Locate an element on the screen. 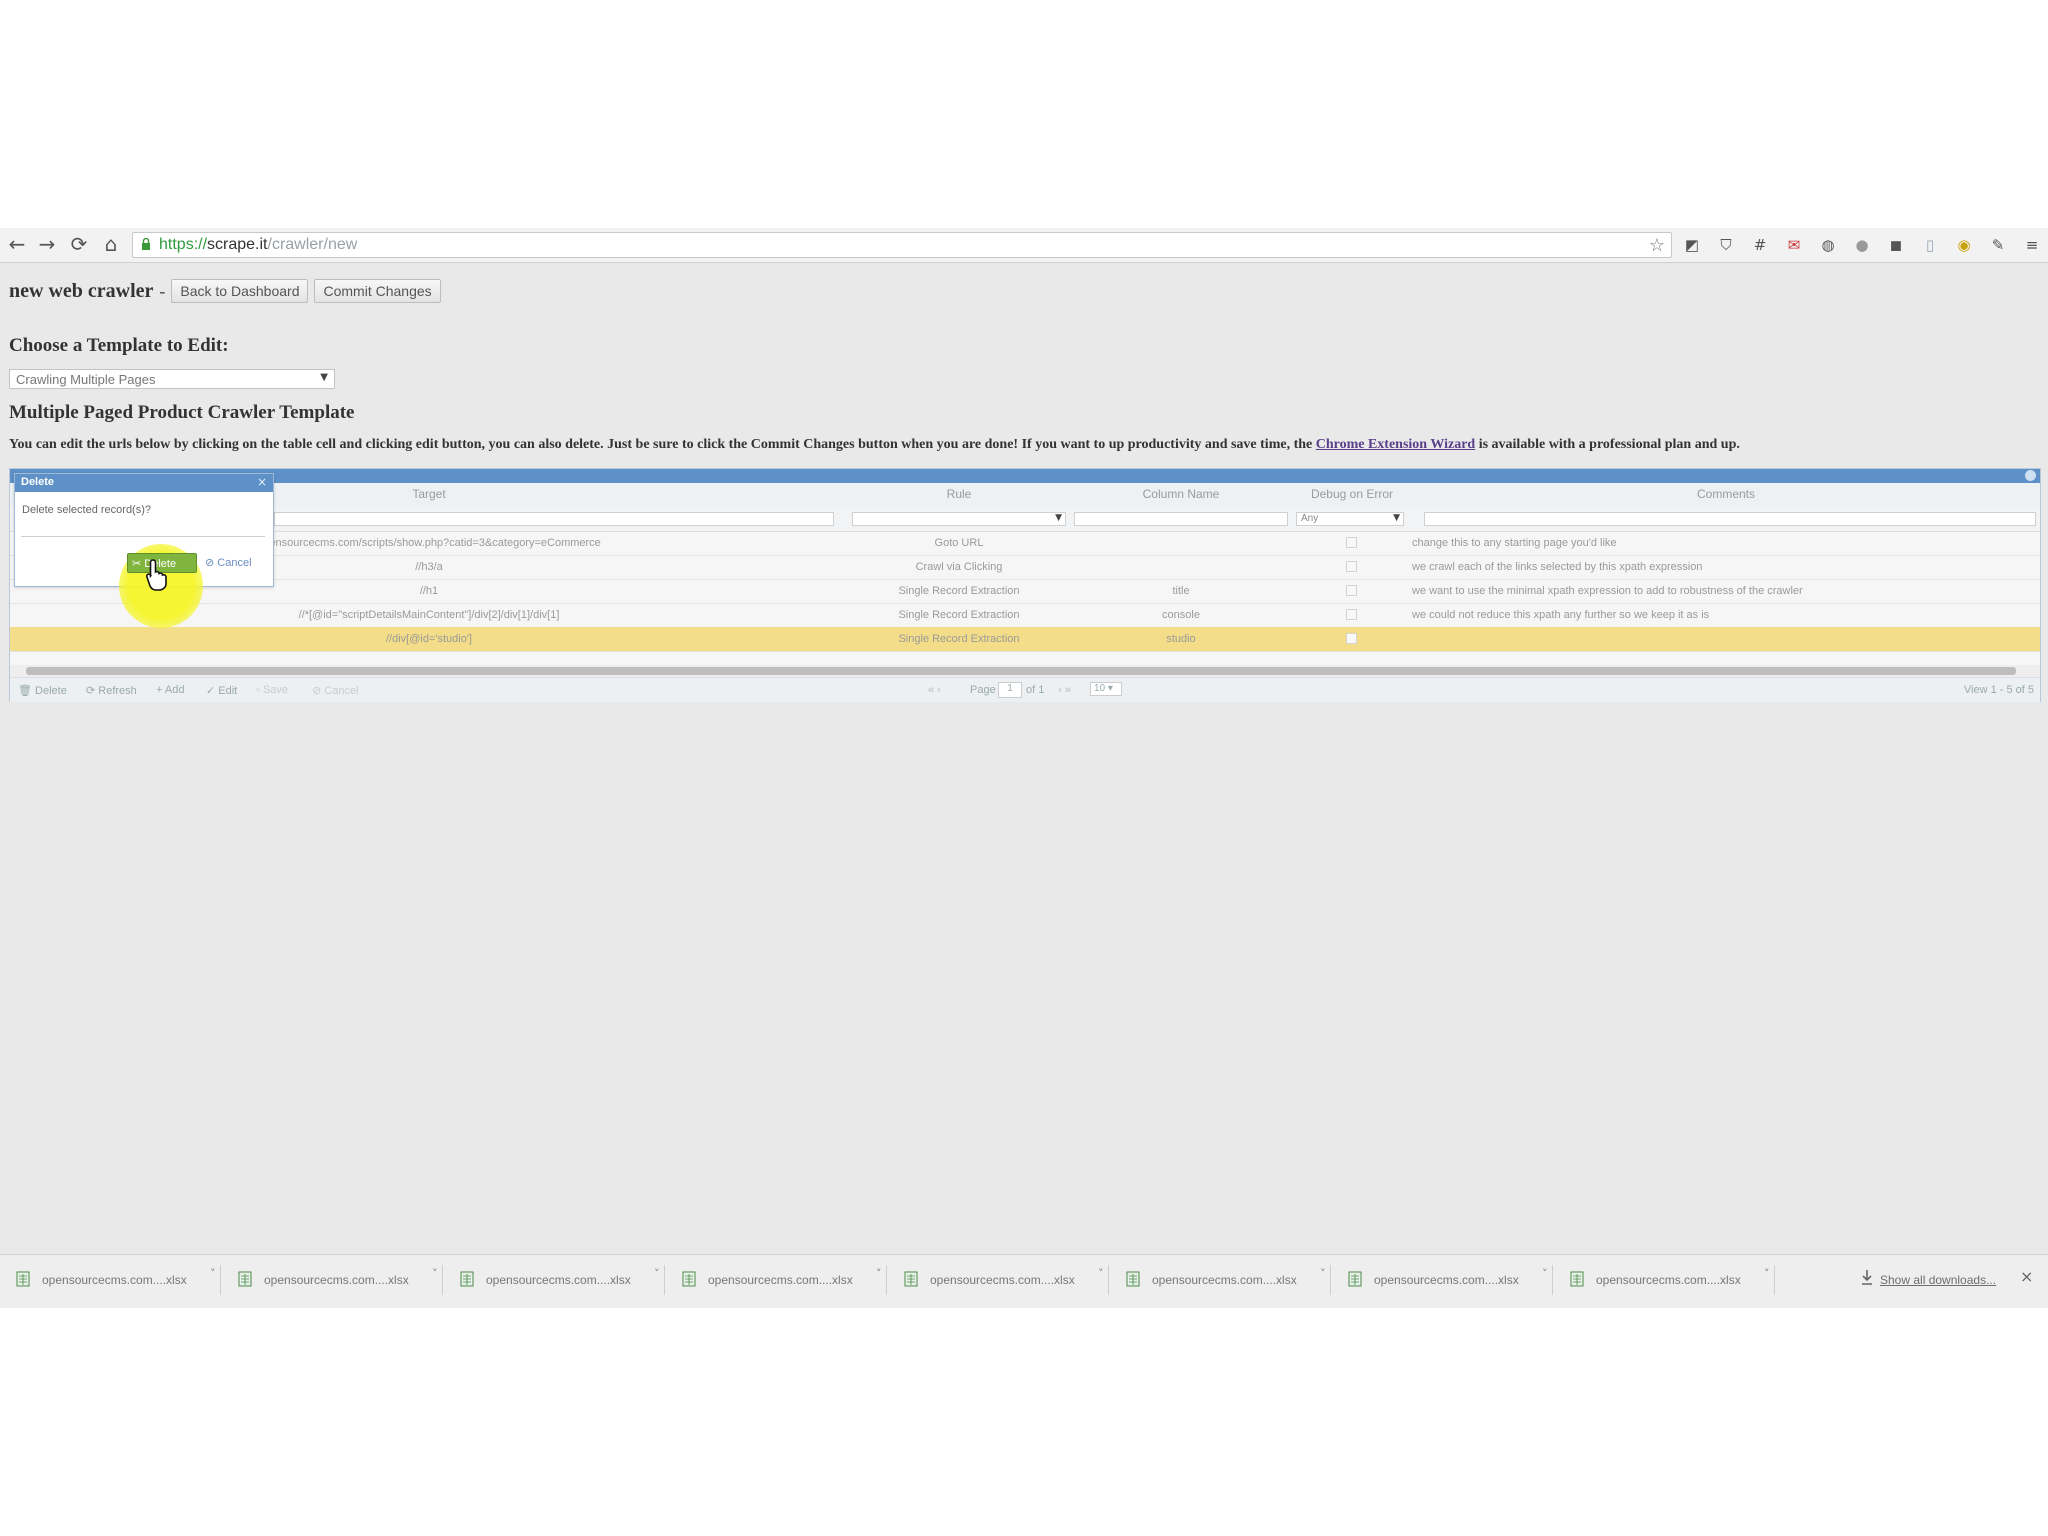  home-icon: ⌂ is located at coordinates (111, 244).